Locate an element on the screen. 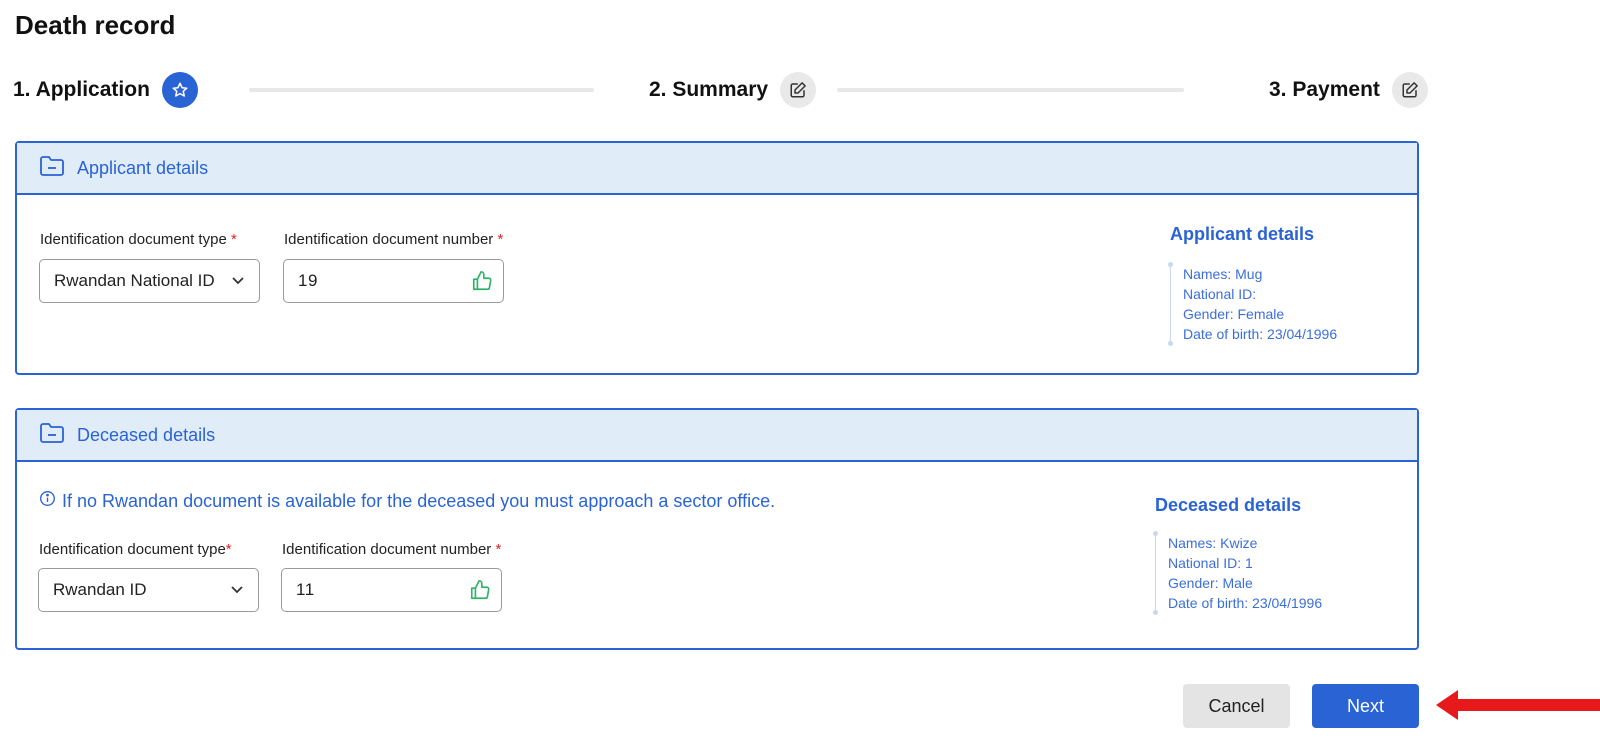  deceased-doc-type-field: Identification document type* is located at coordinates (135, 549).